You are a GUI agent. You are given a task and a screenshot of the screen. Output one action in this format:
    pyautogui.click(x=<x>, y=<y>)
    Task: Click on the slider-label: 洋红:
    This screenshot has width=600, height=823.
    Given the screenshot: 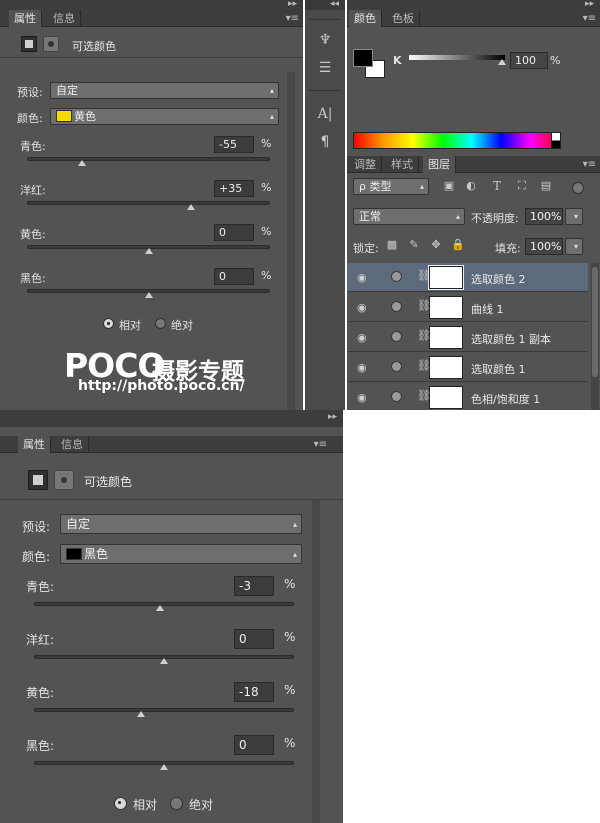 What is the action you would take?
    pyautogui.click(x=33, y=190)
    